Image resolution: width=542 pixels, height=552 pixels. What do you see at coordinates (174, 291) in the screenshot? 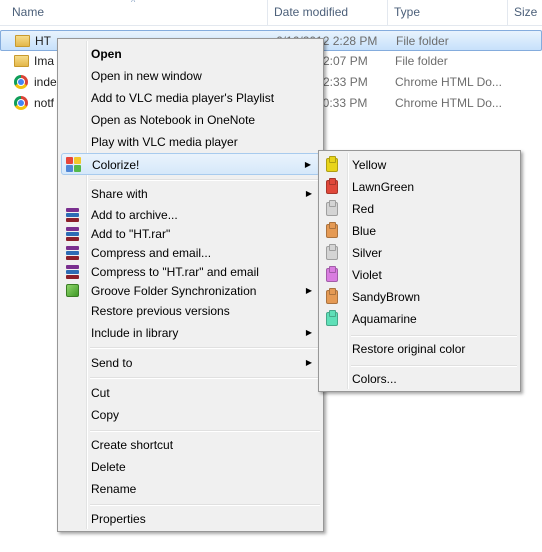
I see `menu-item-label: Groove Folder Synchronization` at bounding box center [174, 291].